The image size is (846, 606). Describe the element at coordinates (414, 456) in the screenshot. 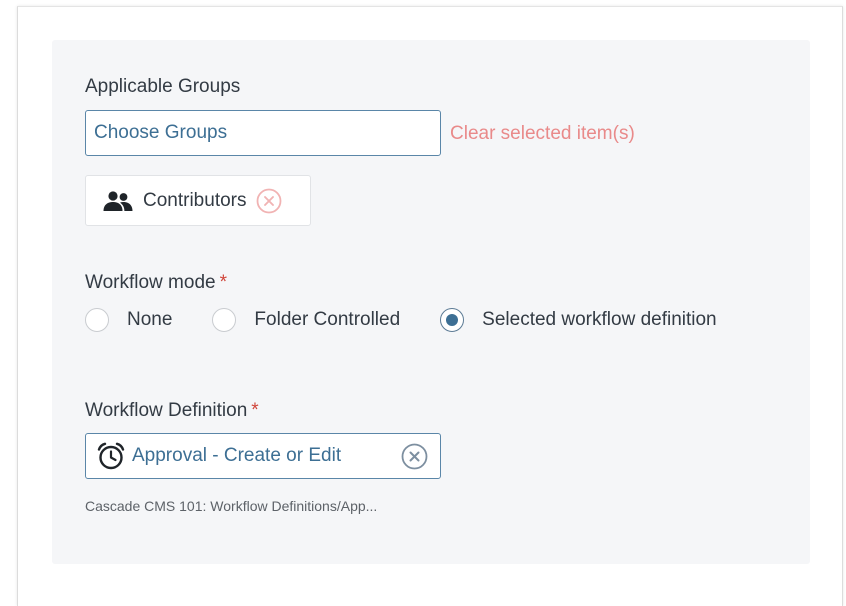

I see `clear-workflow-icon` at that location.